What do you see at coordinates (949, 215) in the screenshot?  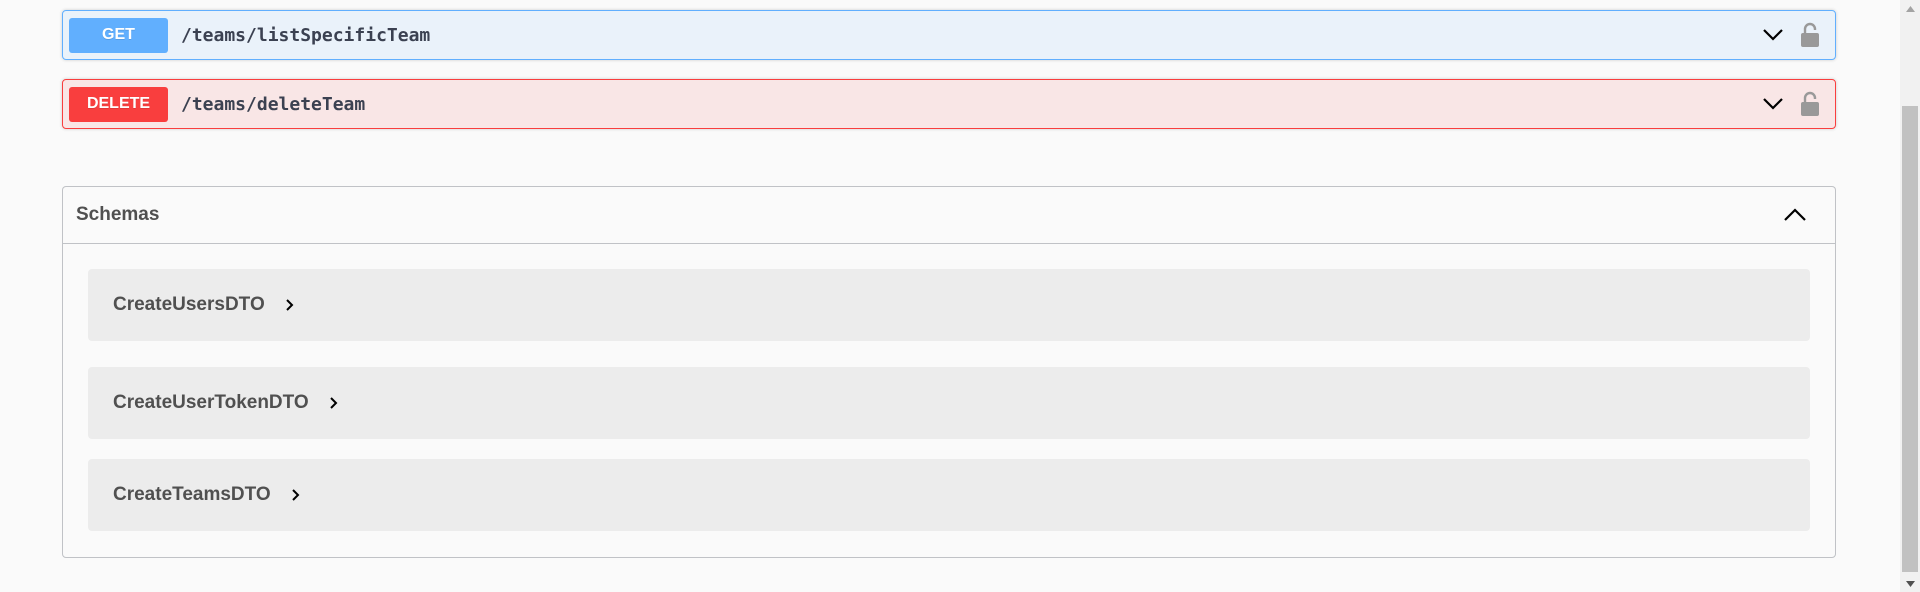 I see `schemas-header: Schemas` at bounding box center [949, 215].